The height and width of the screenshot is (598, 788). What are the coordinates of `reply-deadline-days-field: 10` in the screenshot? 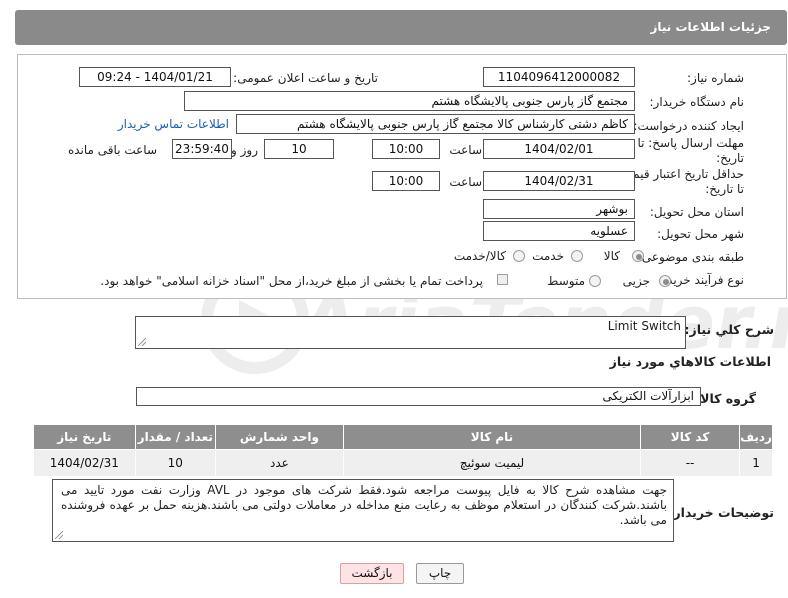 It's located at (299, 149).